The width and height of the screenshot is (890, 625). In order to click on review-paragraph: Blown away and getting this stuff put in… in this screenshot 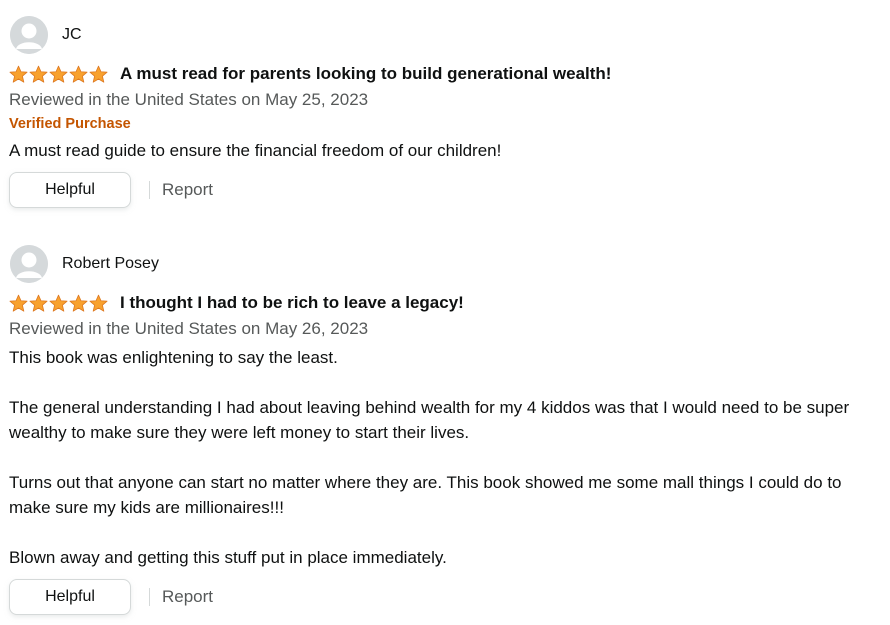, I will do `click(228, 557)`.